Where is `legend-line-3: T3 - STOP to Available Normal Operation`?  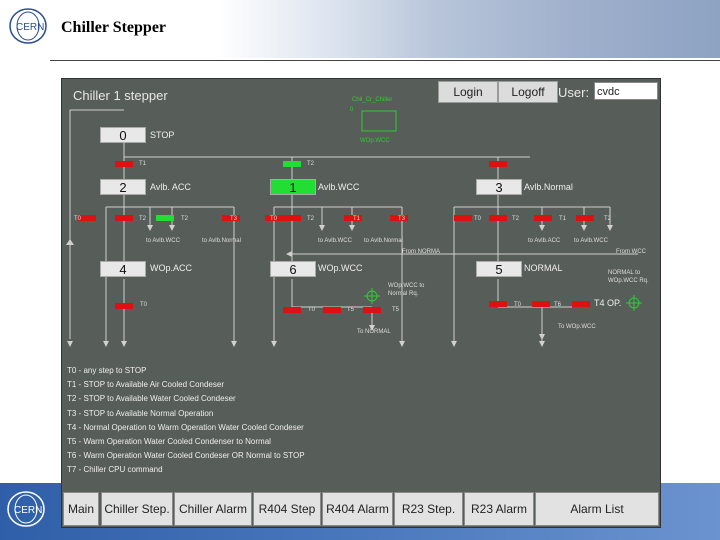 legend-line-3: T3 - STOP to Available Normal Operation is located at coordinates (140, 413).